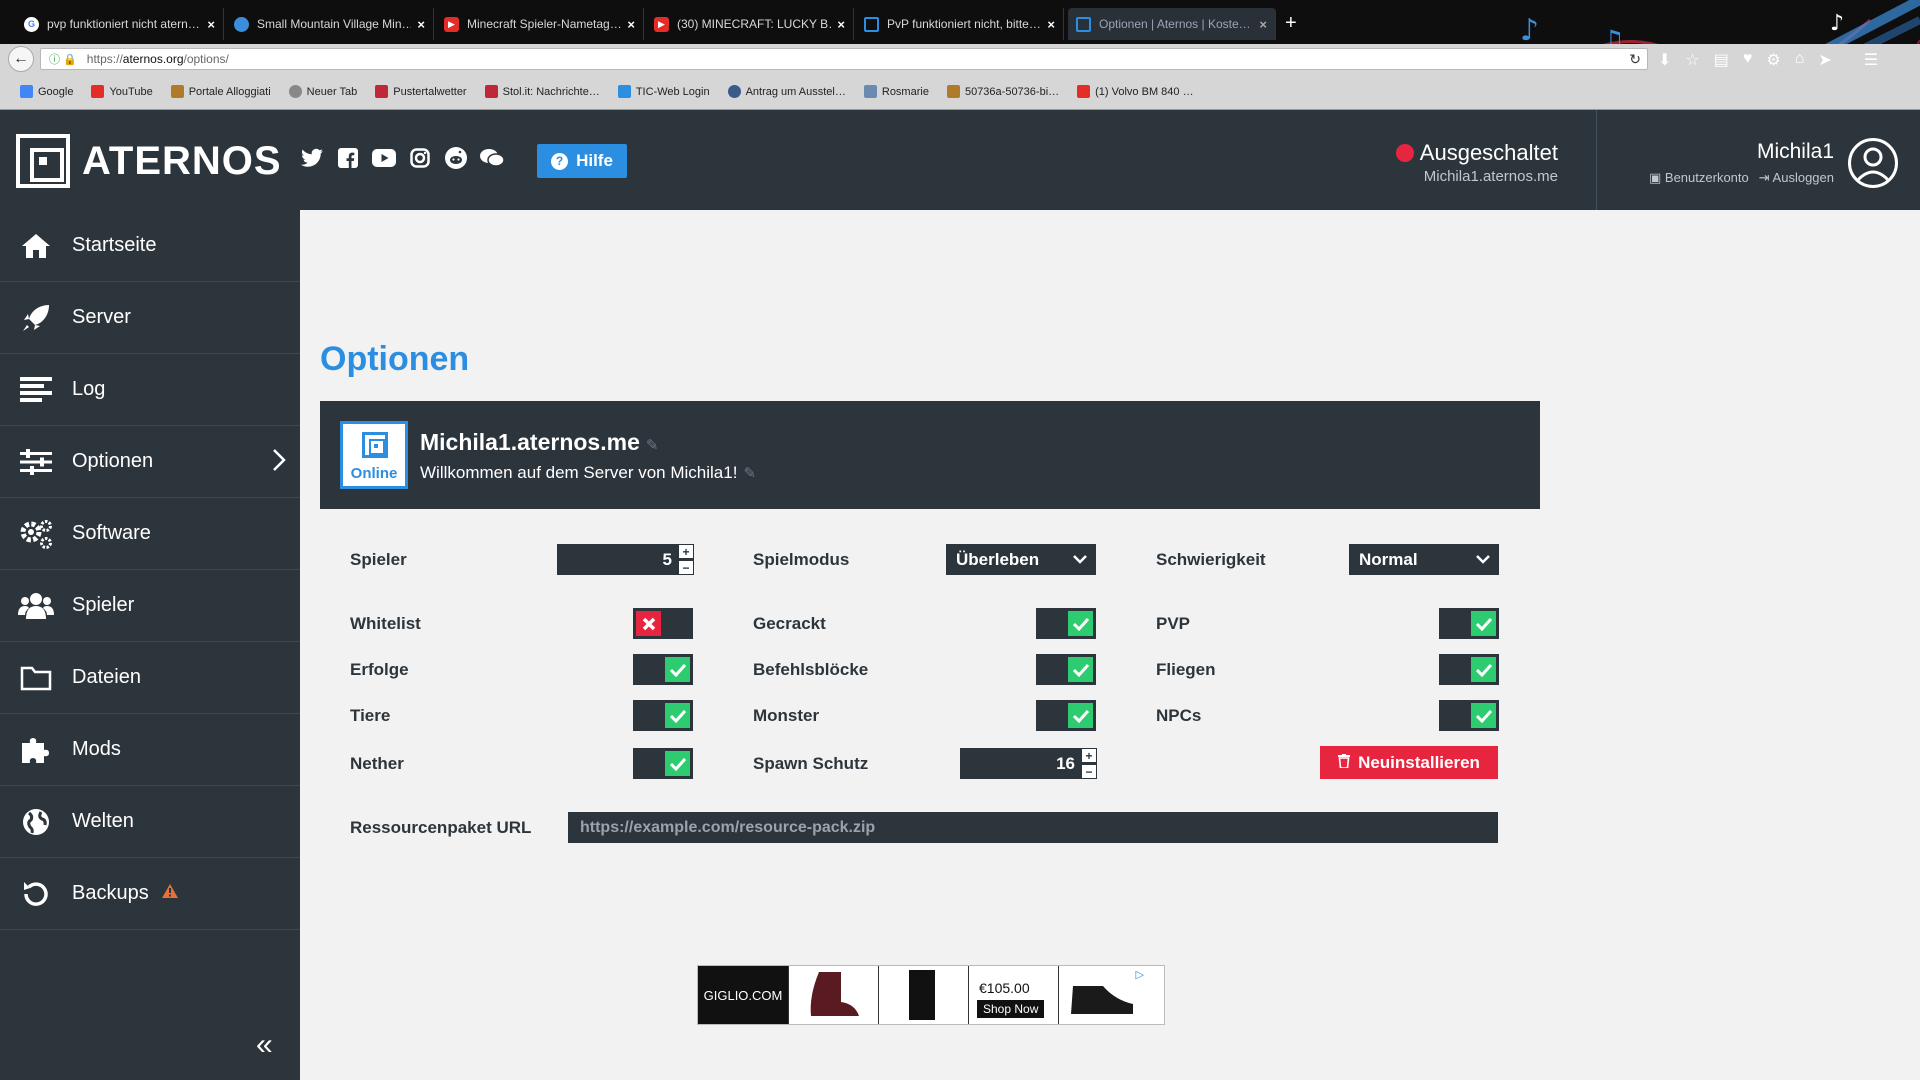 The width and height of the screenshot is (1920, 1080). What do you see at coordinates (374, 455) in the screenshot?
I see `server-status-badge: Online` at bounding box center [374, 455].